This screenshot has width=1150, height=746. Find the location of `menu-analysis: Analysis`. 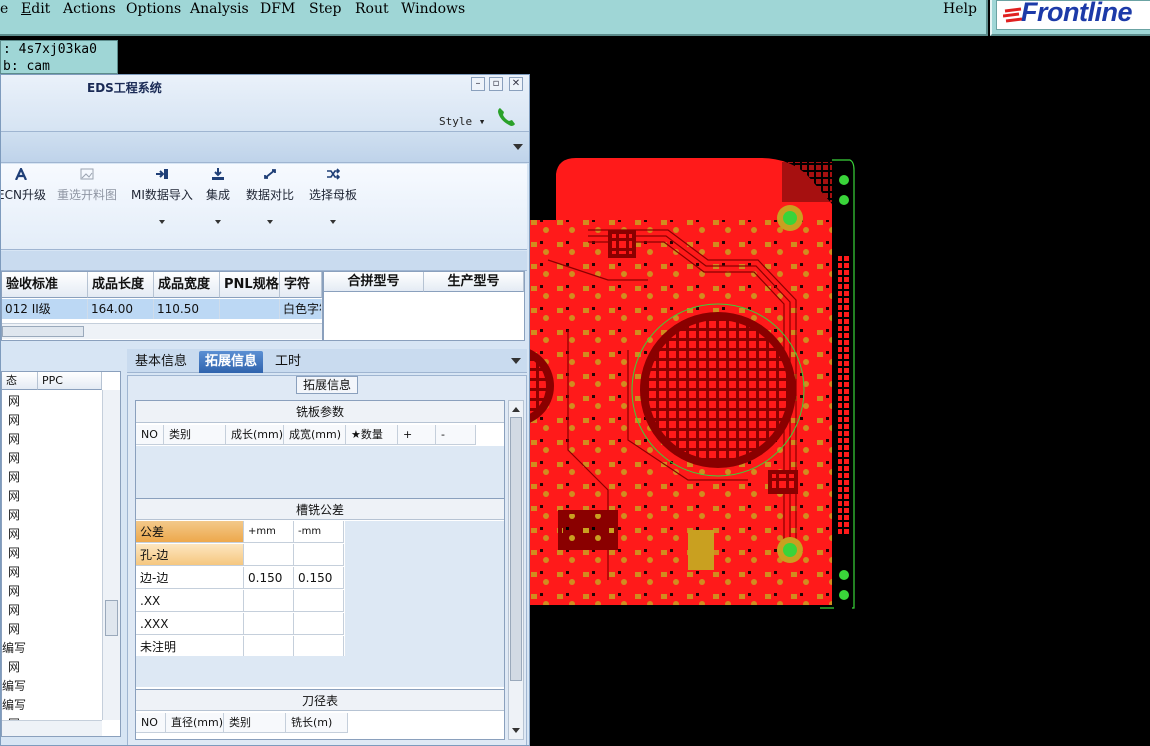

menu-analysis: Analysis is located at coordinates (219, 9).